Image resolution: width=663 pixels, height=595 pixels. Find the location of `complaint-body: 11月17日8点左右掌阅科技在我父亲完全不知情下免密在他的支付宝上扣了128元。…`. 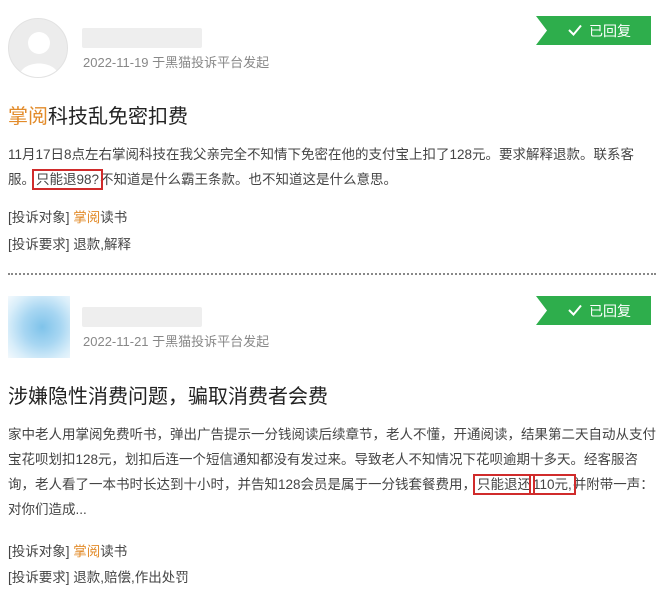

complaint-body: 11月17日8点左右掌阅科技在我父亲完全不知情下免密在他的支付宝上扣了128元。… is located at coordinates (332, 167).